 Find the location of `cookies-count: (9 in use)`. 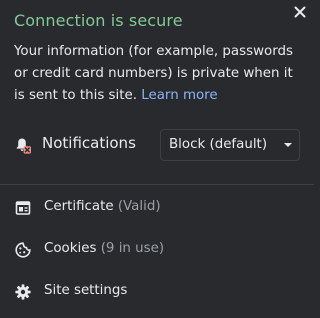

cookies-count: (9 in use) is located at coordinates (132, 248).